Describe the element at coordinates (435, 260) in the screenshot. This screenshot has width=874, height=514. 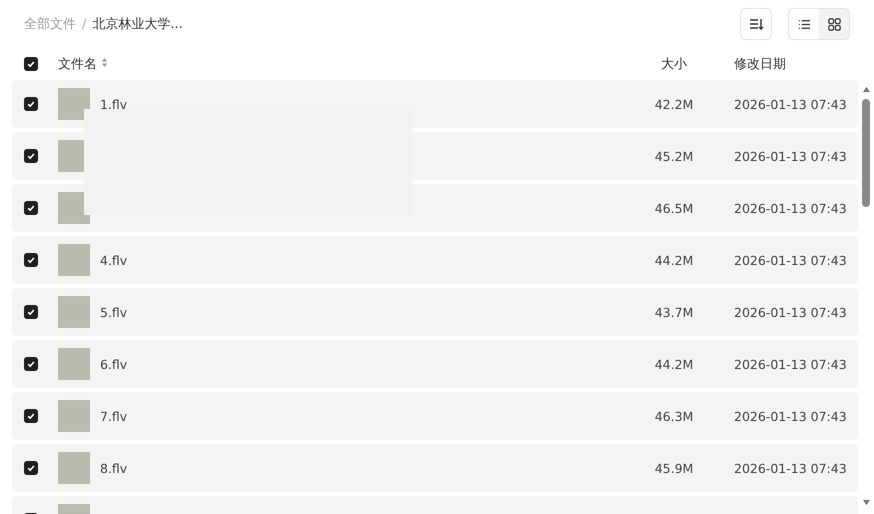
I see `file-row: 4.flv 44.2M 2026-01-13 07:43` at that location.